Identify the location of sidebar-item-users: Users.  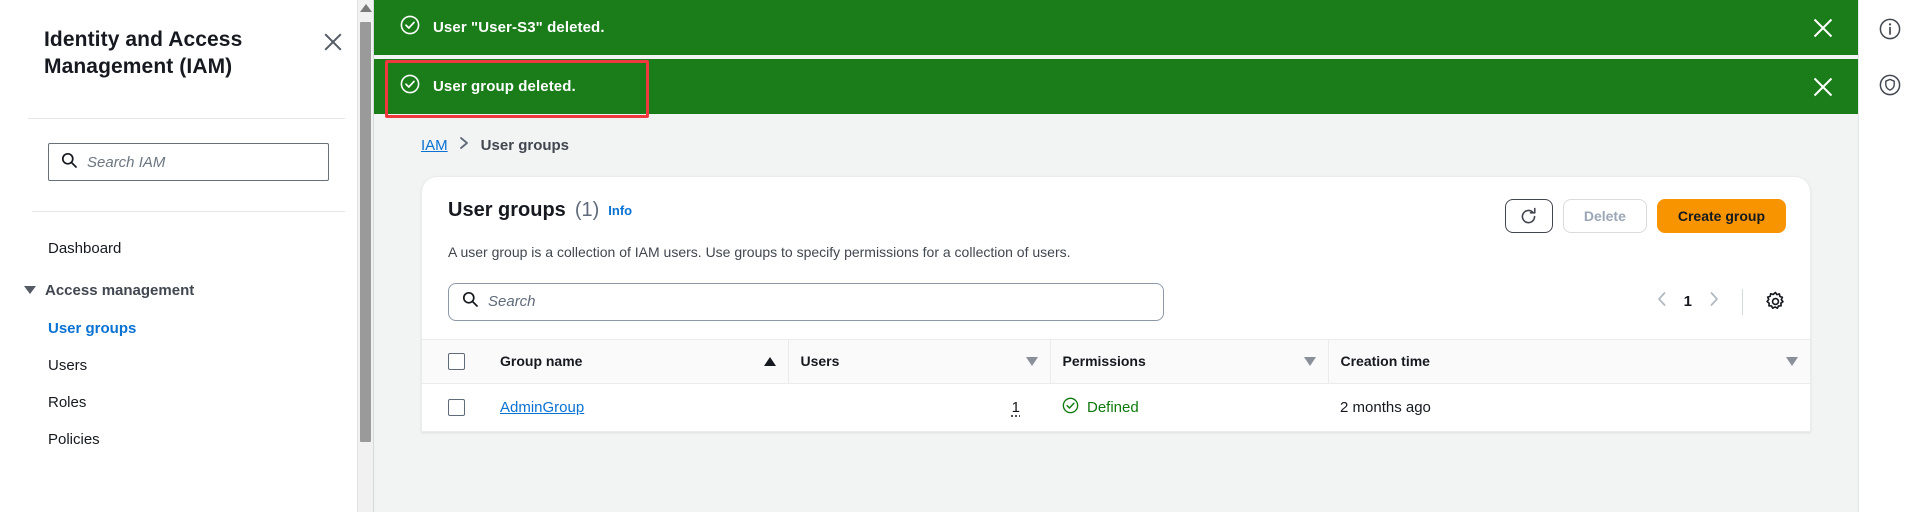
(186, 365).